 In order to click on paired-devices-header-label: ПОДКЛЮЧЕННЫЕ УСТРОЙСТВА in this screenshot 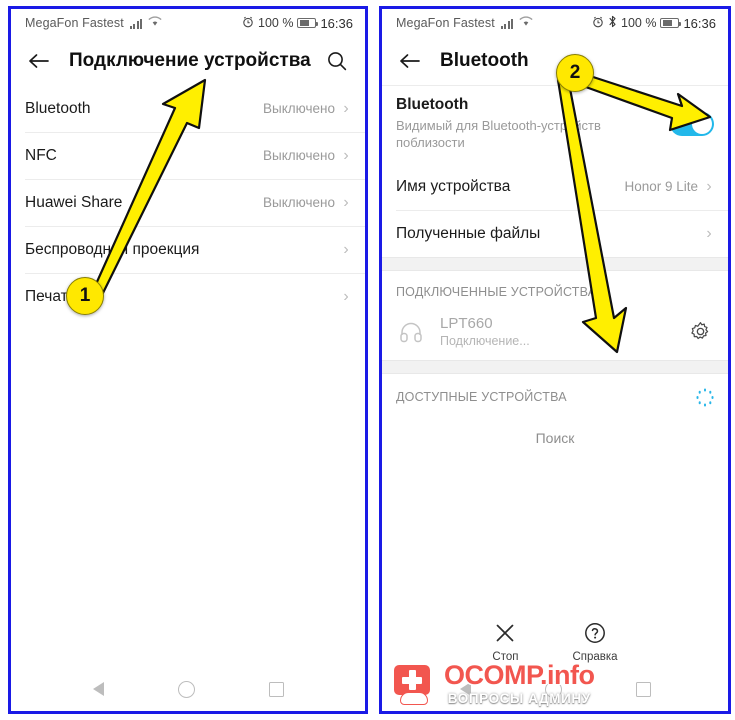, I will do `click(496, 292)`.